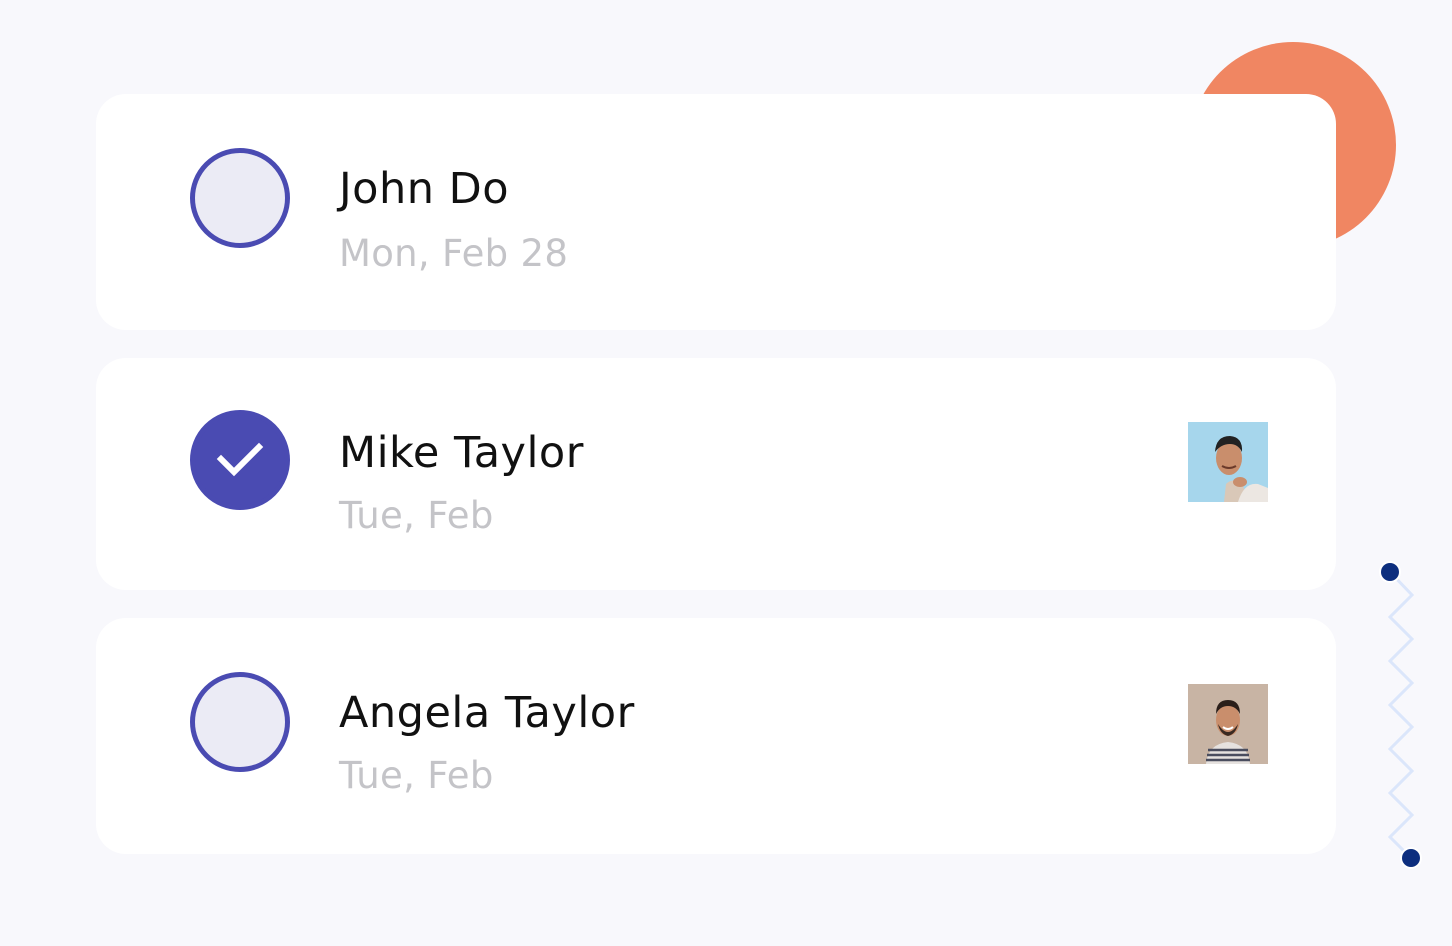 The height and width of the screenshot is (946, 1452). What do you see at coordinates (1411, 858) in the screenshot?
I see `zigzag-dot-bottom` at bounding box center [1411, 858].